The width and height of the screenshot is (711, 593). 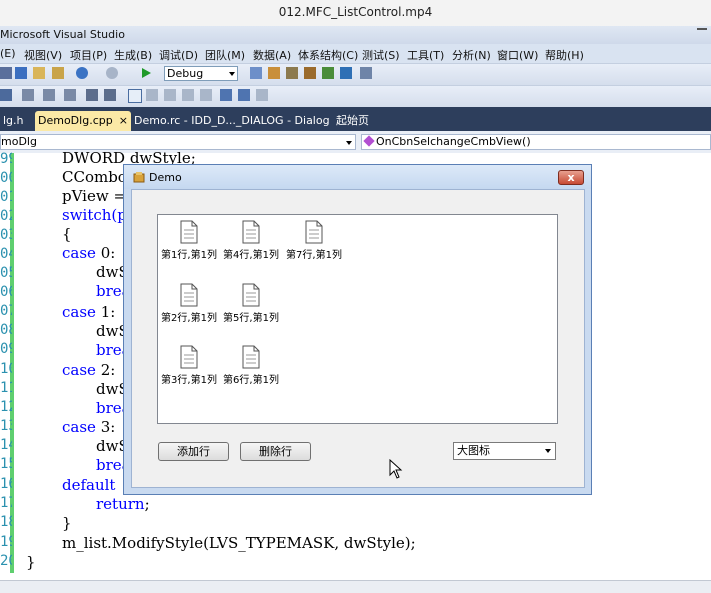 I want to click on method-select: OnCbnSelchangeCmbView(), so click(x=536, y=142).